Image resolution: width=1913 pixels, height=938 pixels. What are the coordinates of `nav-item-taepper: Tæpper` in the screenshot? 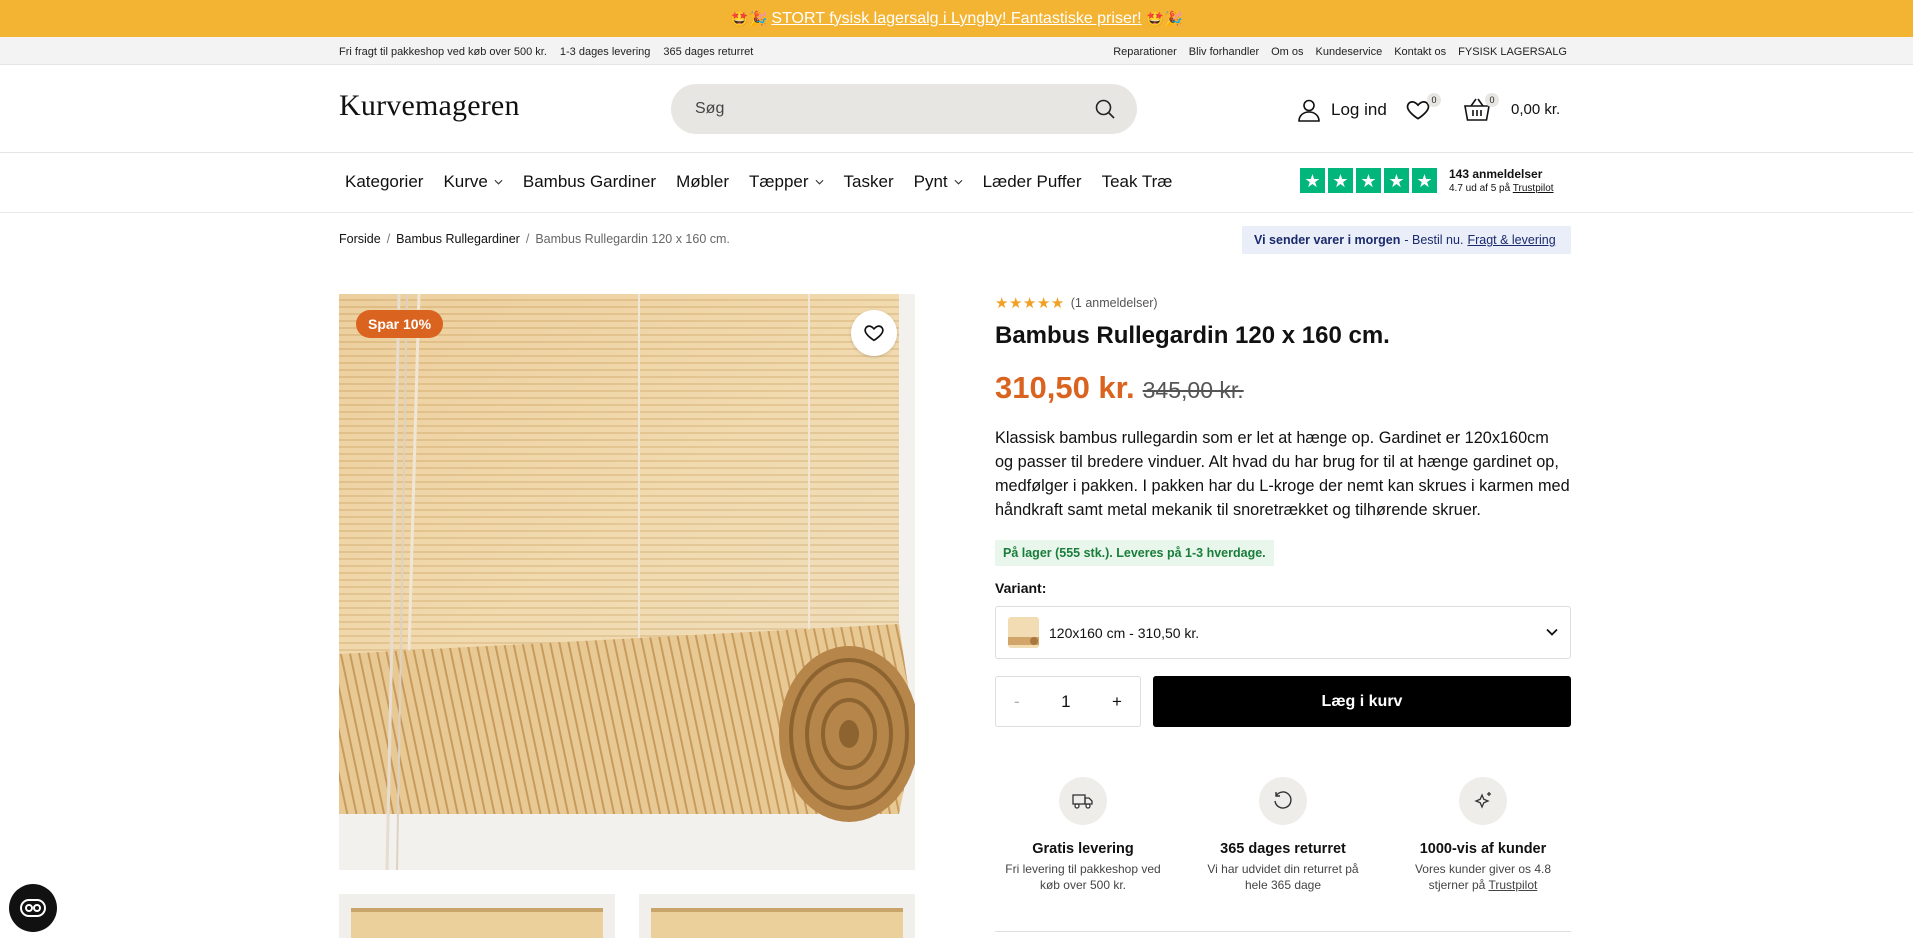 It's located at (786, 182).